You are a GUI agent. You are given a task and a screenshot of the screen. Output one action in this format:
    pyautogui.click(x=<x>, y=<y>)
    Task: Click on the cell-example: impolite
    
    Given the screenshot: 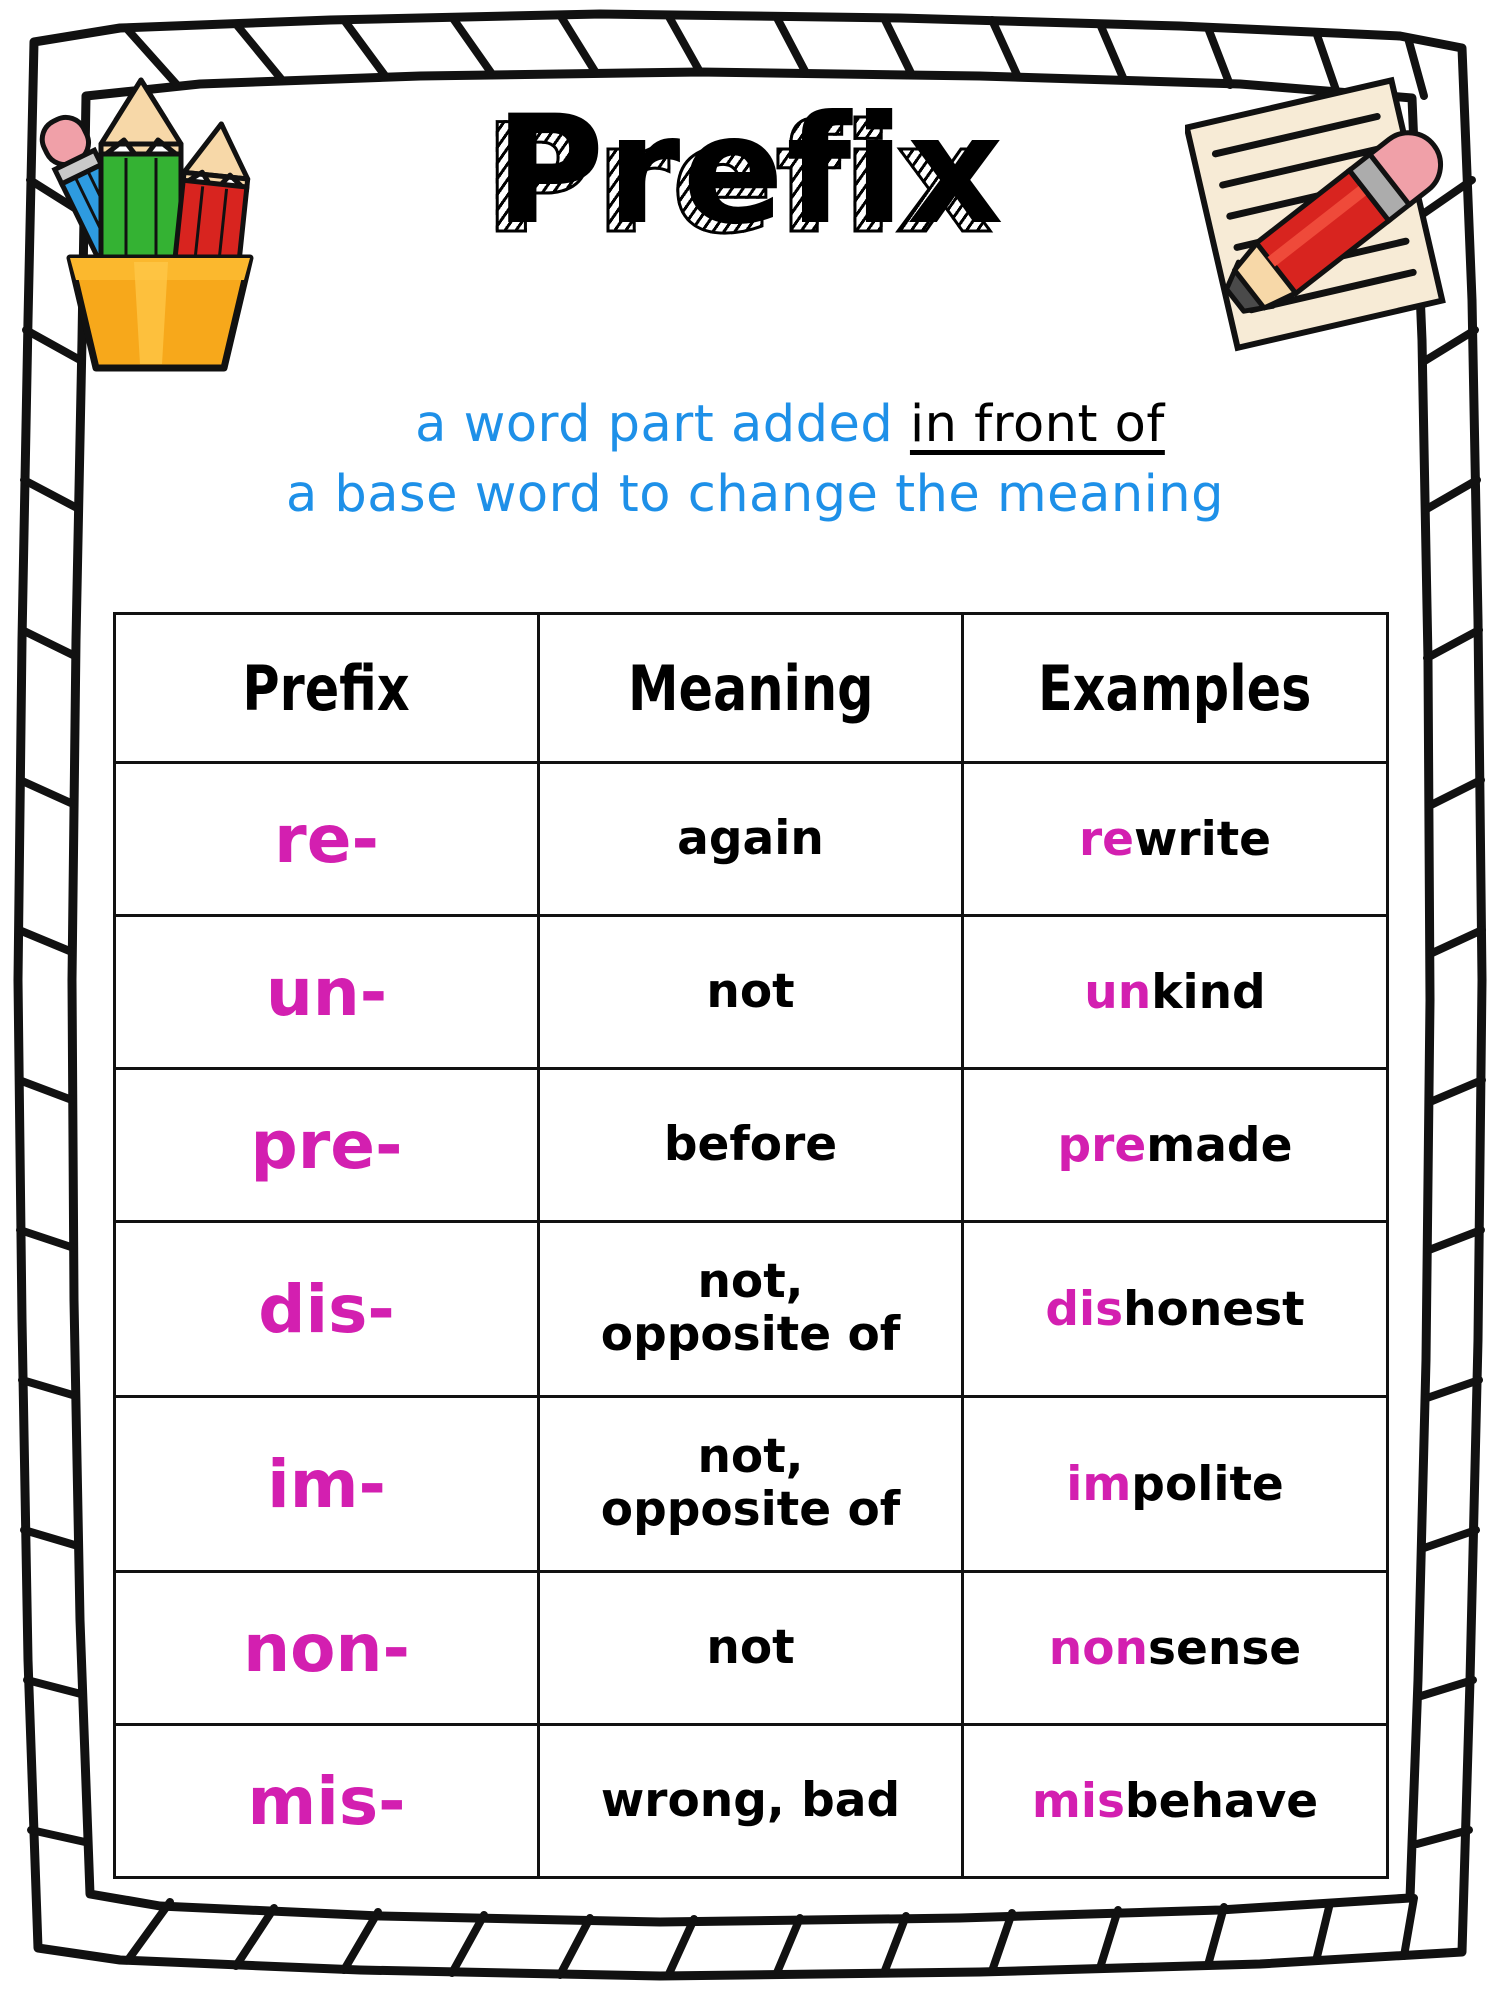 What is the action you would take?
    pyautogui.click(x=1175, y=1484)
    